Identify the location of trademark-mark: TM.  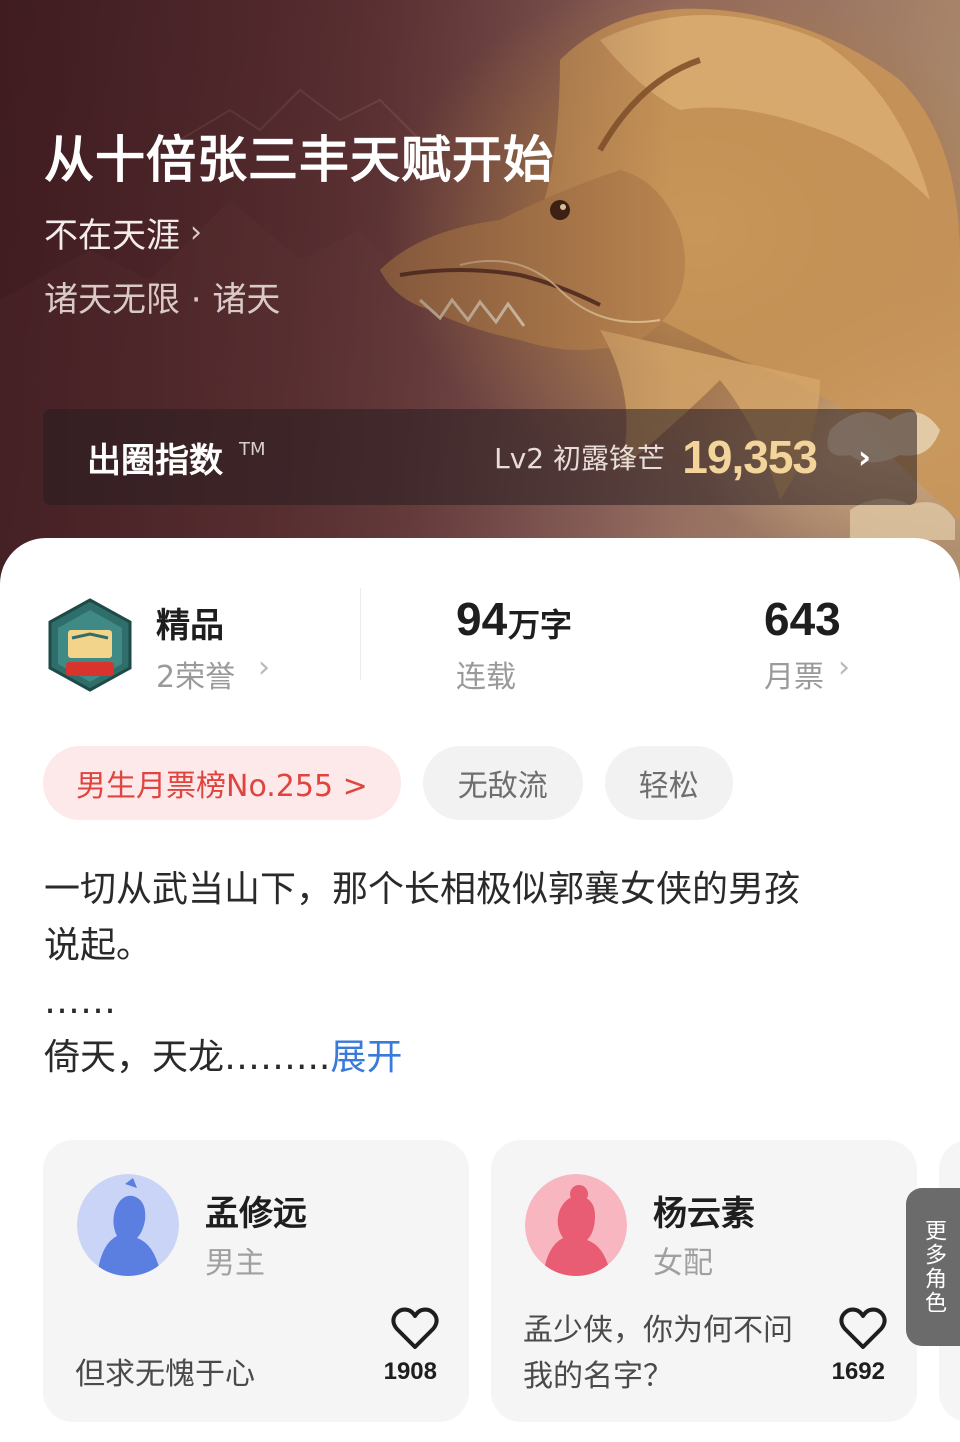
(252, 449).